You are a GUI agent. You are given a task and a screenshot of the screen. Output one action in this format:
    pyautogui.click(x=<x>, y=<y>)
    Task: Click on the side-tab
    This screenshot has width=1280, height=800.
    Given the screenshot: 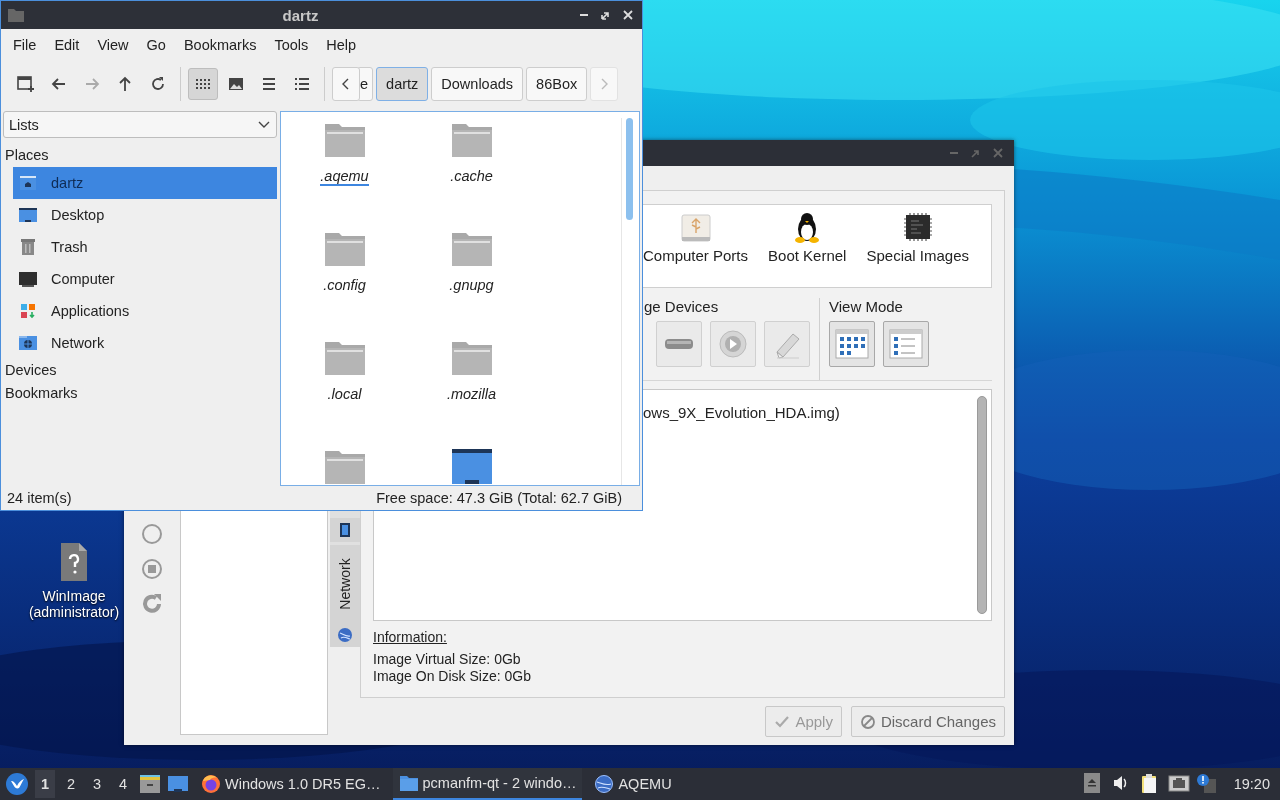 What is the action you would take?
    pyautogui.click(x=345, y=530)
    